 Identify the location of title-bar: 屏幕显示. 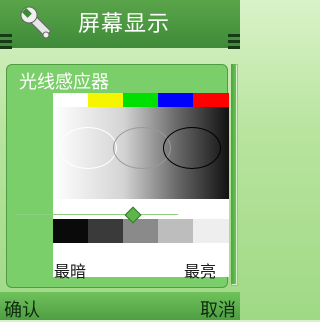
(120, 24).